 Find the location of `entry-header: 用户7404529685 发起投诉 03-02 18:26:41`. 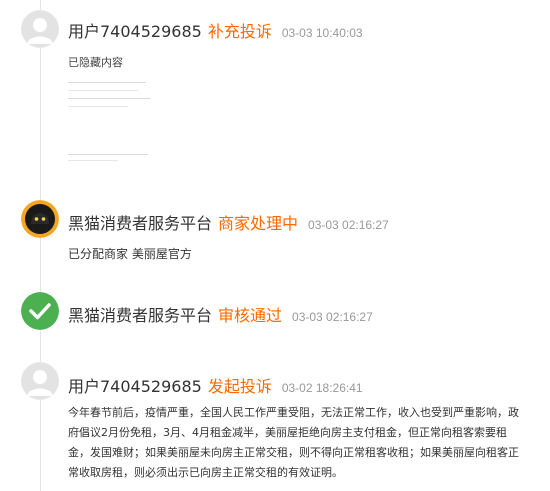

entry-header: 用户7404529685 发起投诉 03-02 18:26:41 is located at coordinates (215, 385).